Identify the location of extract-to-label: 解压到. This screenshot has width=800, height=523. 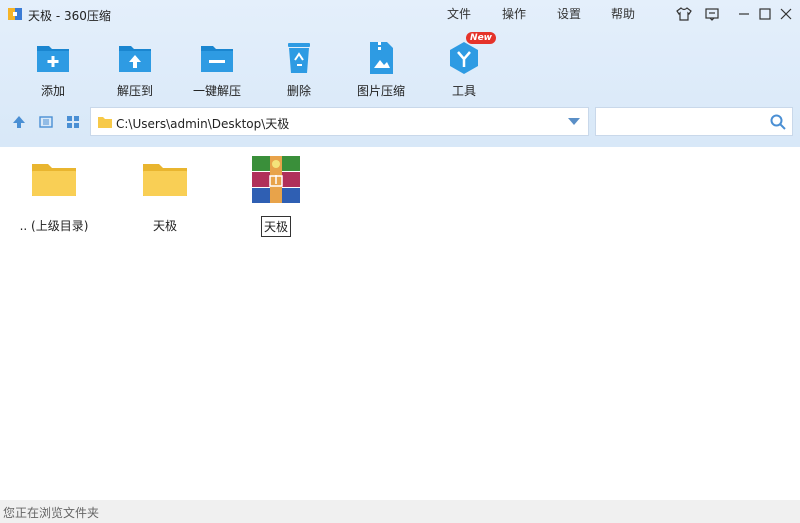
(134, 91).